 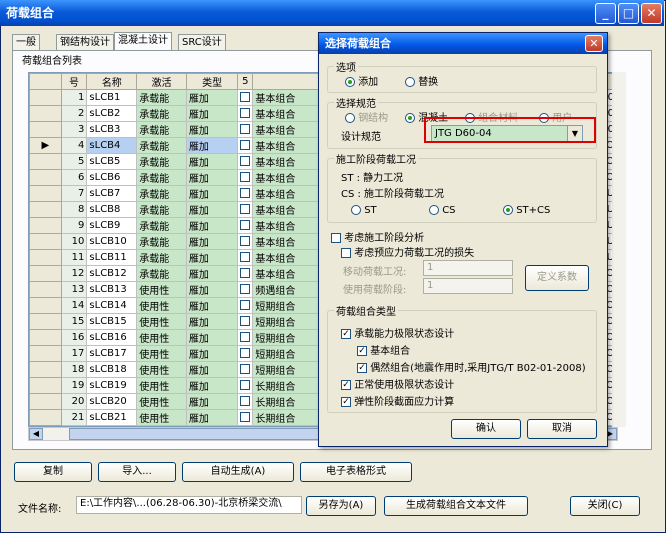 What do you see at coordinates (442, 210) in the screenshot?
I see `stage-cs-radio: CS` at bounding box center [442, 210].